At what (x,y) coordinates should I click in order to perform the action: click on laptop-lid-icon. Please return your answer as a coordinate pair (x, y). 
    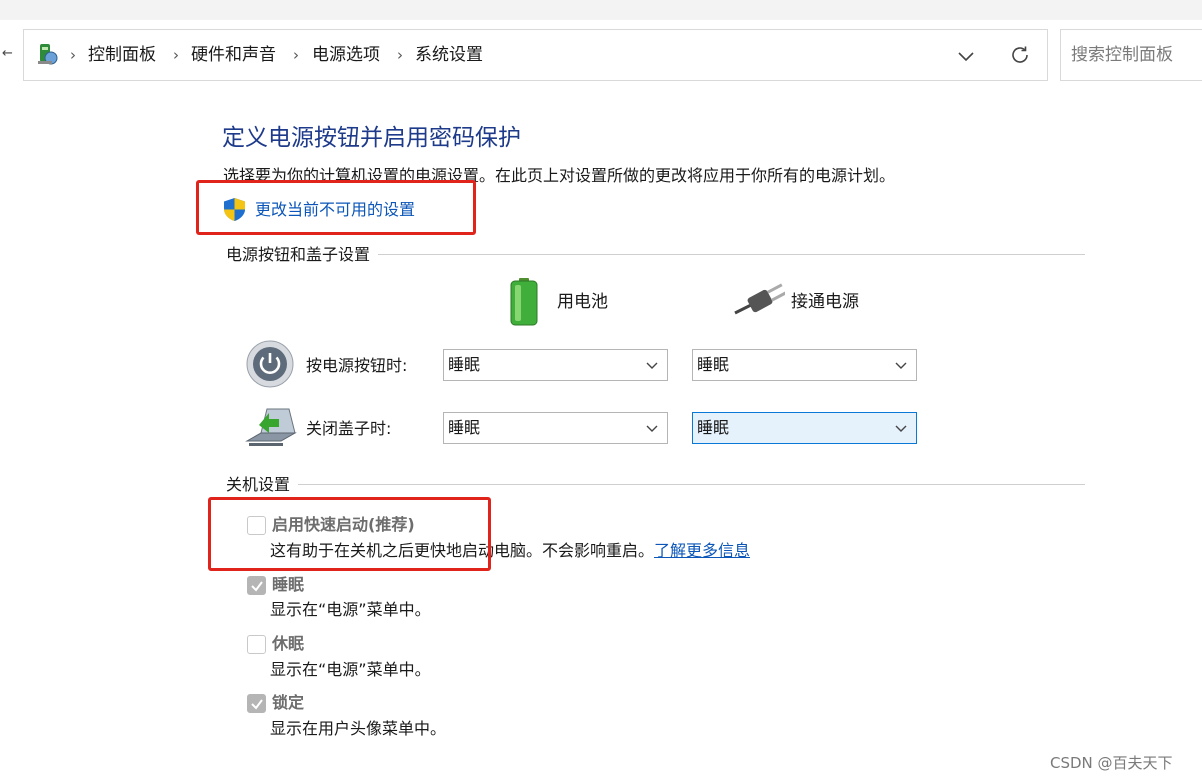
    Looking at the image, I should click on (271, 427).